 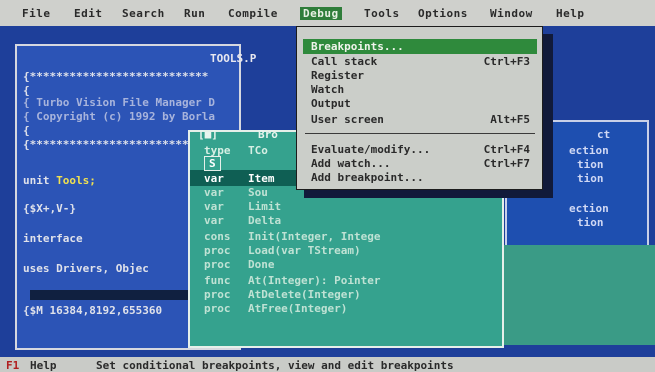 What do you see at coordinates (86, 268) in the screenshot?
I see `code-line: uses Drivers, Objec` at bounding box center [86, 268].